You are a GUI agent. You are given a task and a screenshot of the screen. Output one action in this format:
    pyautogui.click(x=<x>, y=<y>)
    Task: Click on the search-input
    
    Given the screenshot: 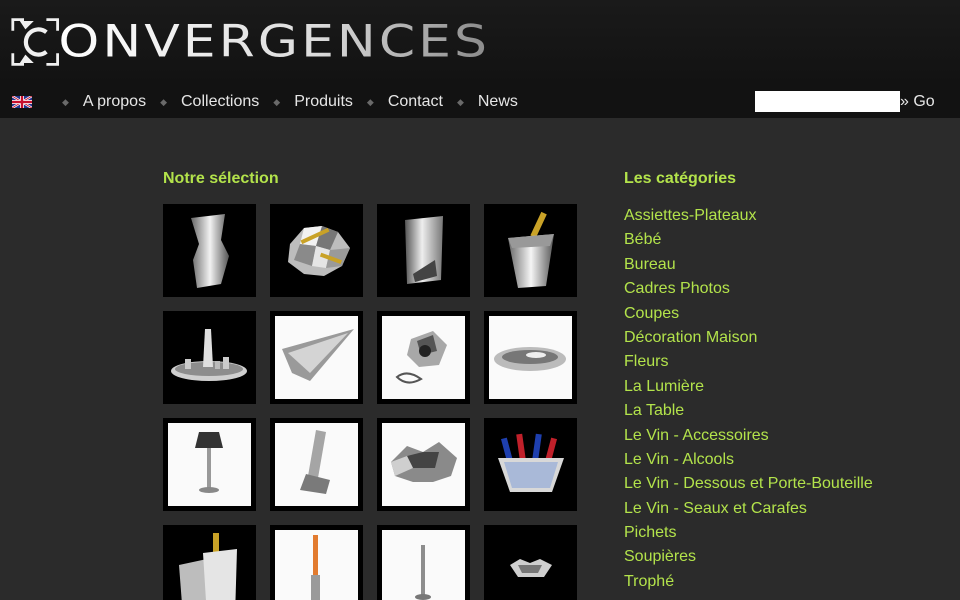 What is the action you would take?
    pyautogui.click(x=827, y=101)
    